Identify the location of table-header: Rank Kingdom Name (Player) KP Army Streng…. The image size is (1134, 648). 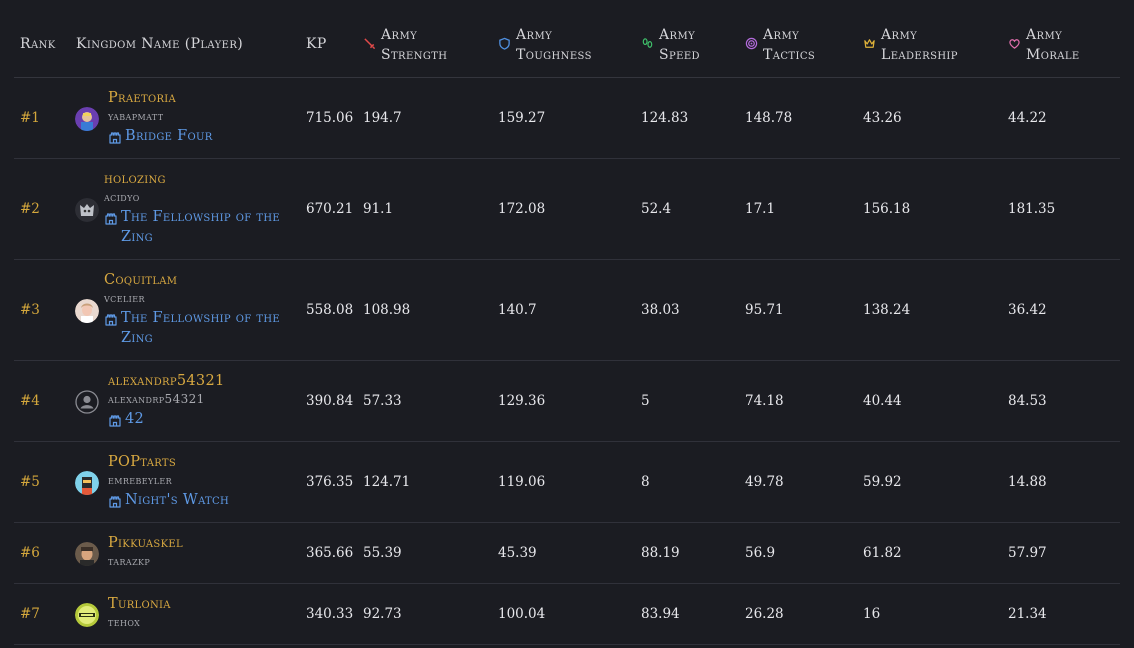
(567, 39).